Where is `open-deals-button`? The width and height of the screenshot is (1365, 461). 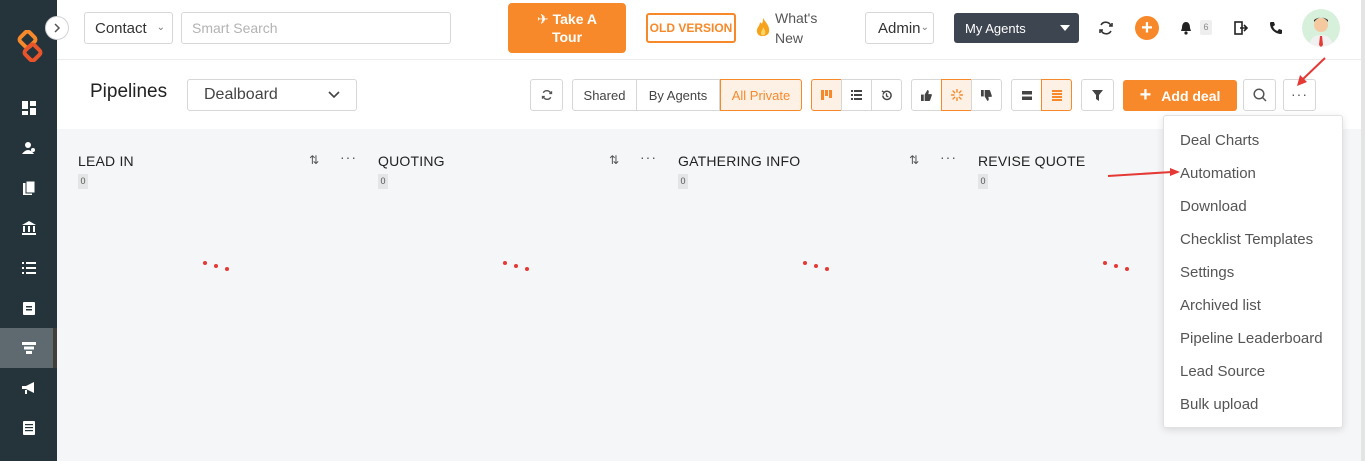 open-deals-button is located at coordinates (956, 95).